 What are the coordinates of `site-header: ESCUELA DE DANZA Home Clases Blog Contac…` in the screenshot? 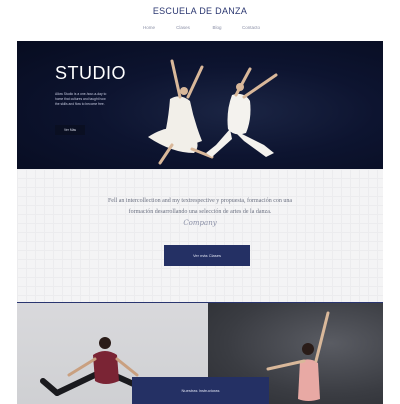 It's located at (200, 20).